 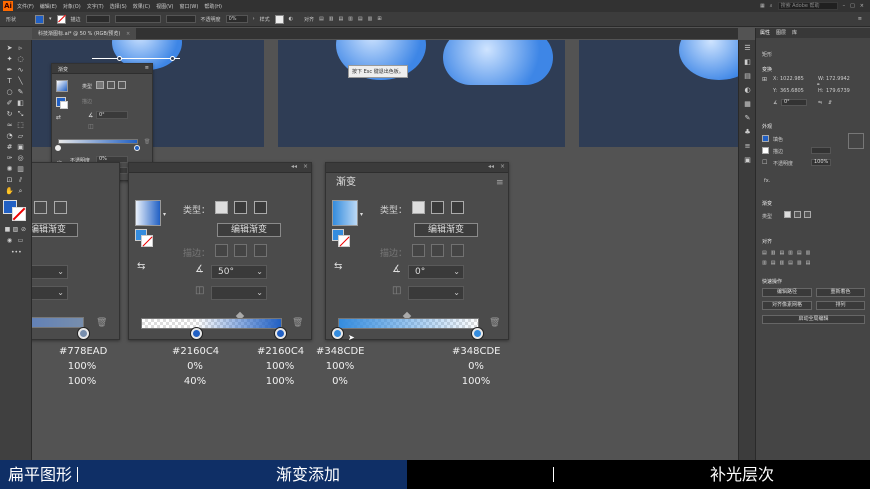 What do you see at coordinates (852, 6) in the screenshot?
I see `maximize-icon: □` at bounding box center [852, 6].